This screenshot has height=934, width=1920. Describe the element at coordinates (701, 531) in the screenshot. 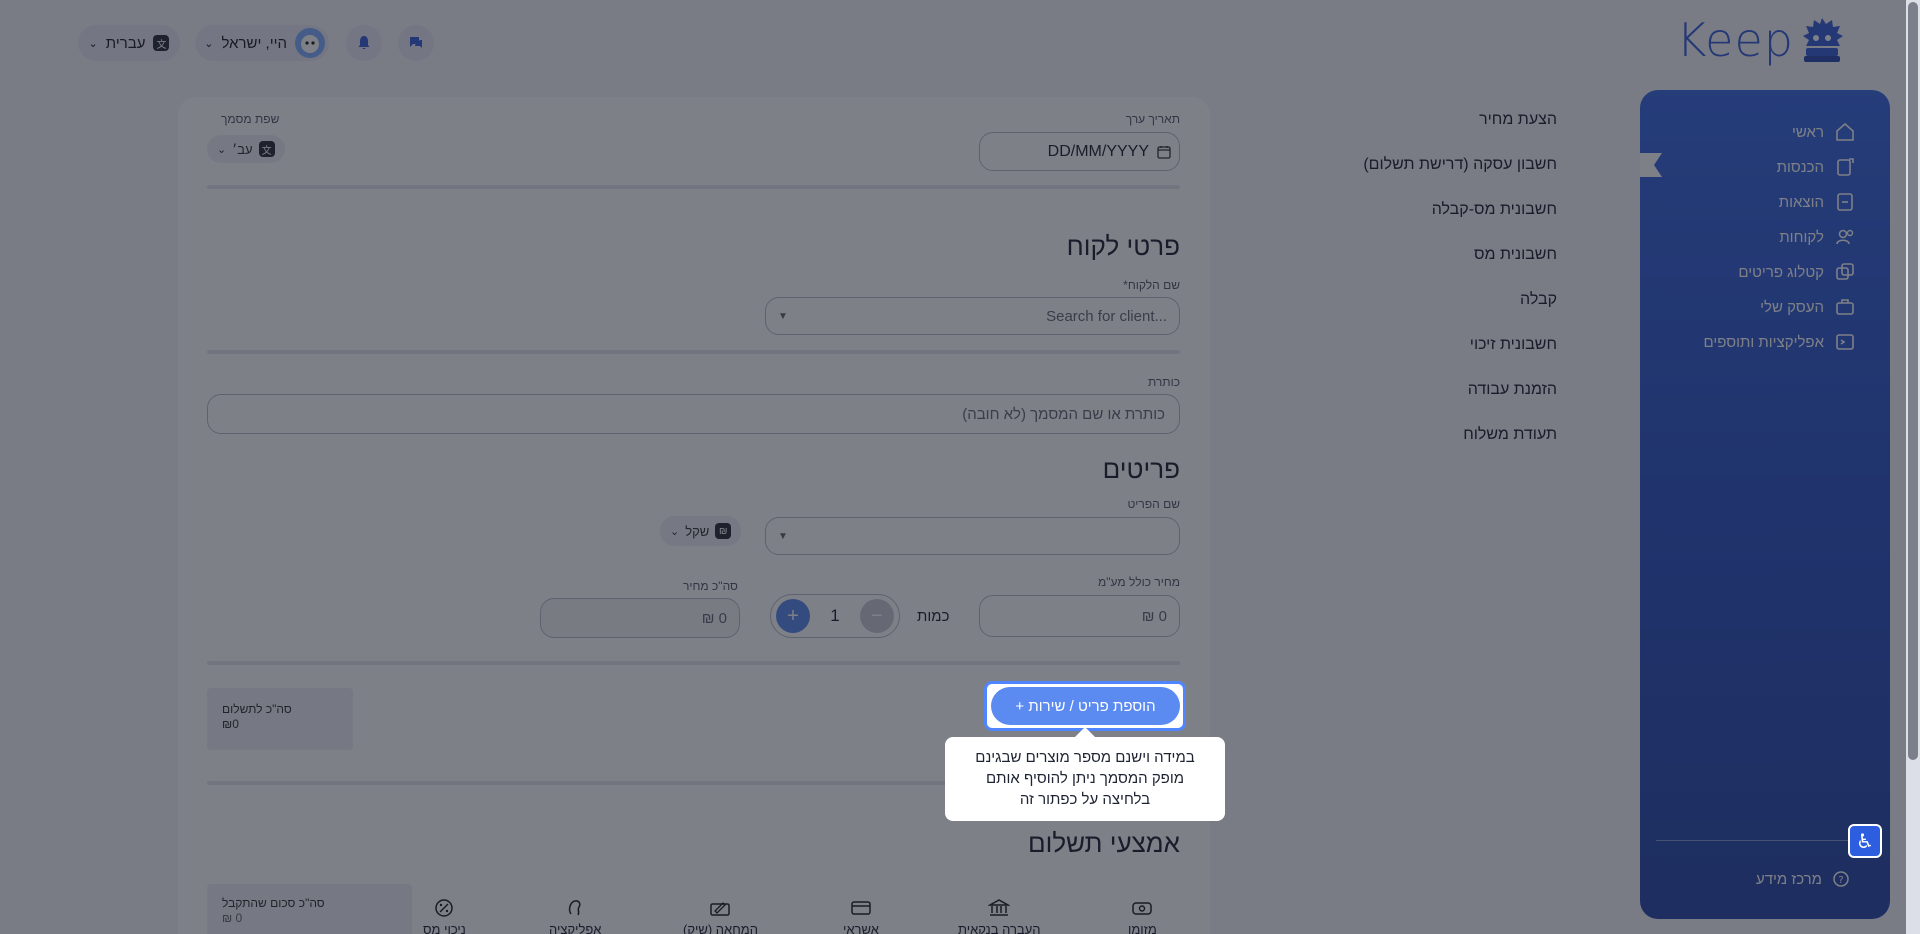

I see `currency-selector: ⌄ שקל ₪` at that location.